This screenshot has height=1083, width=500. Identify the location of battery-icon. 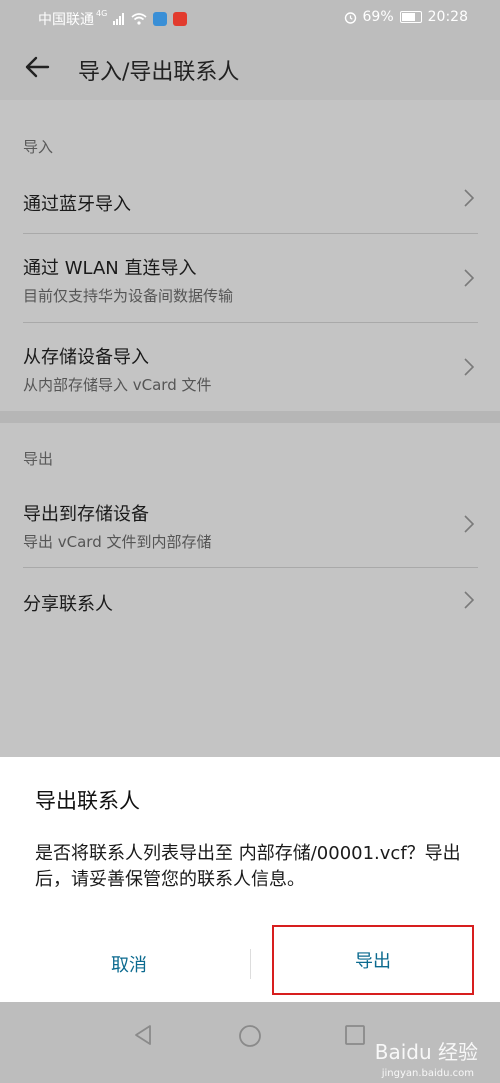
(410, 17).